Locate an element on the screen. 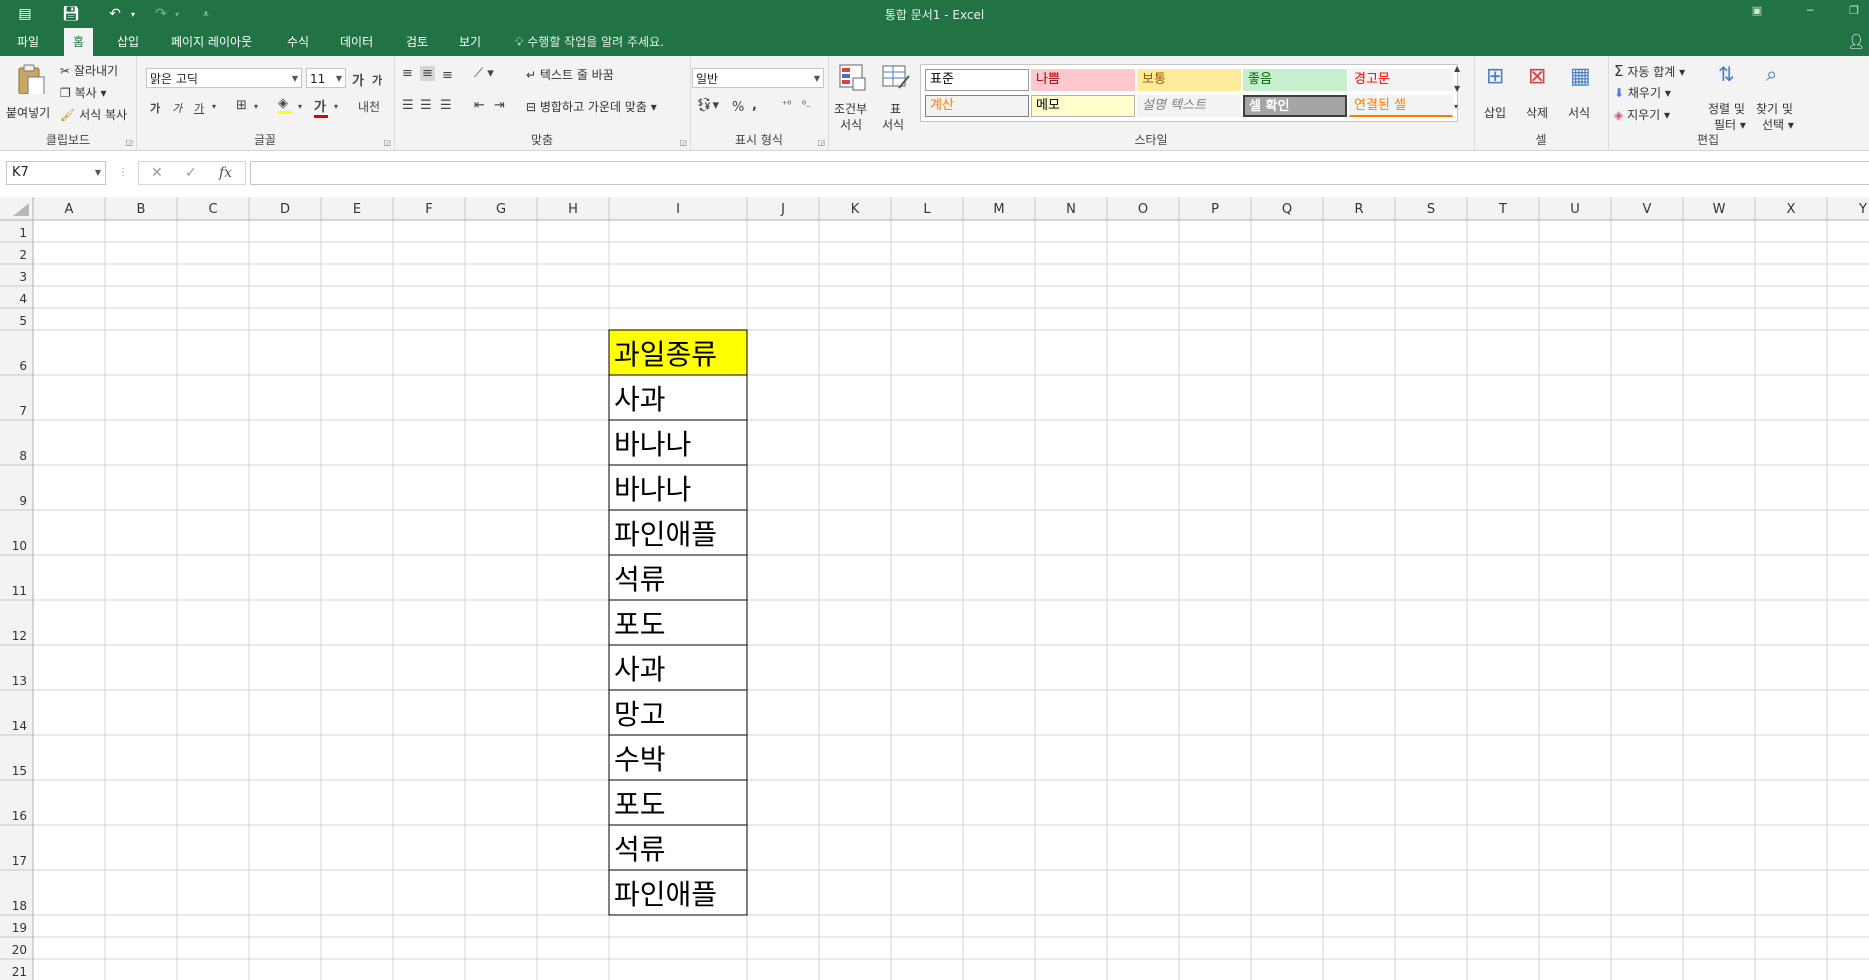 This screenshot has height=980, width=1869. fill-button: ⬇ 채우기 ▾ is located at coordinates (1642, 92).